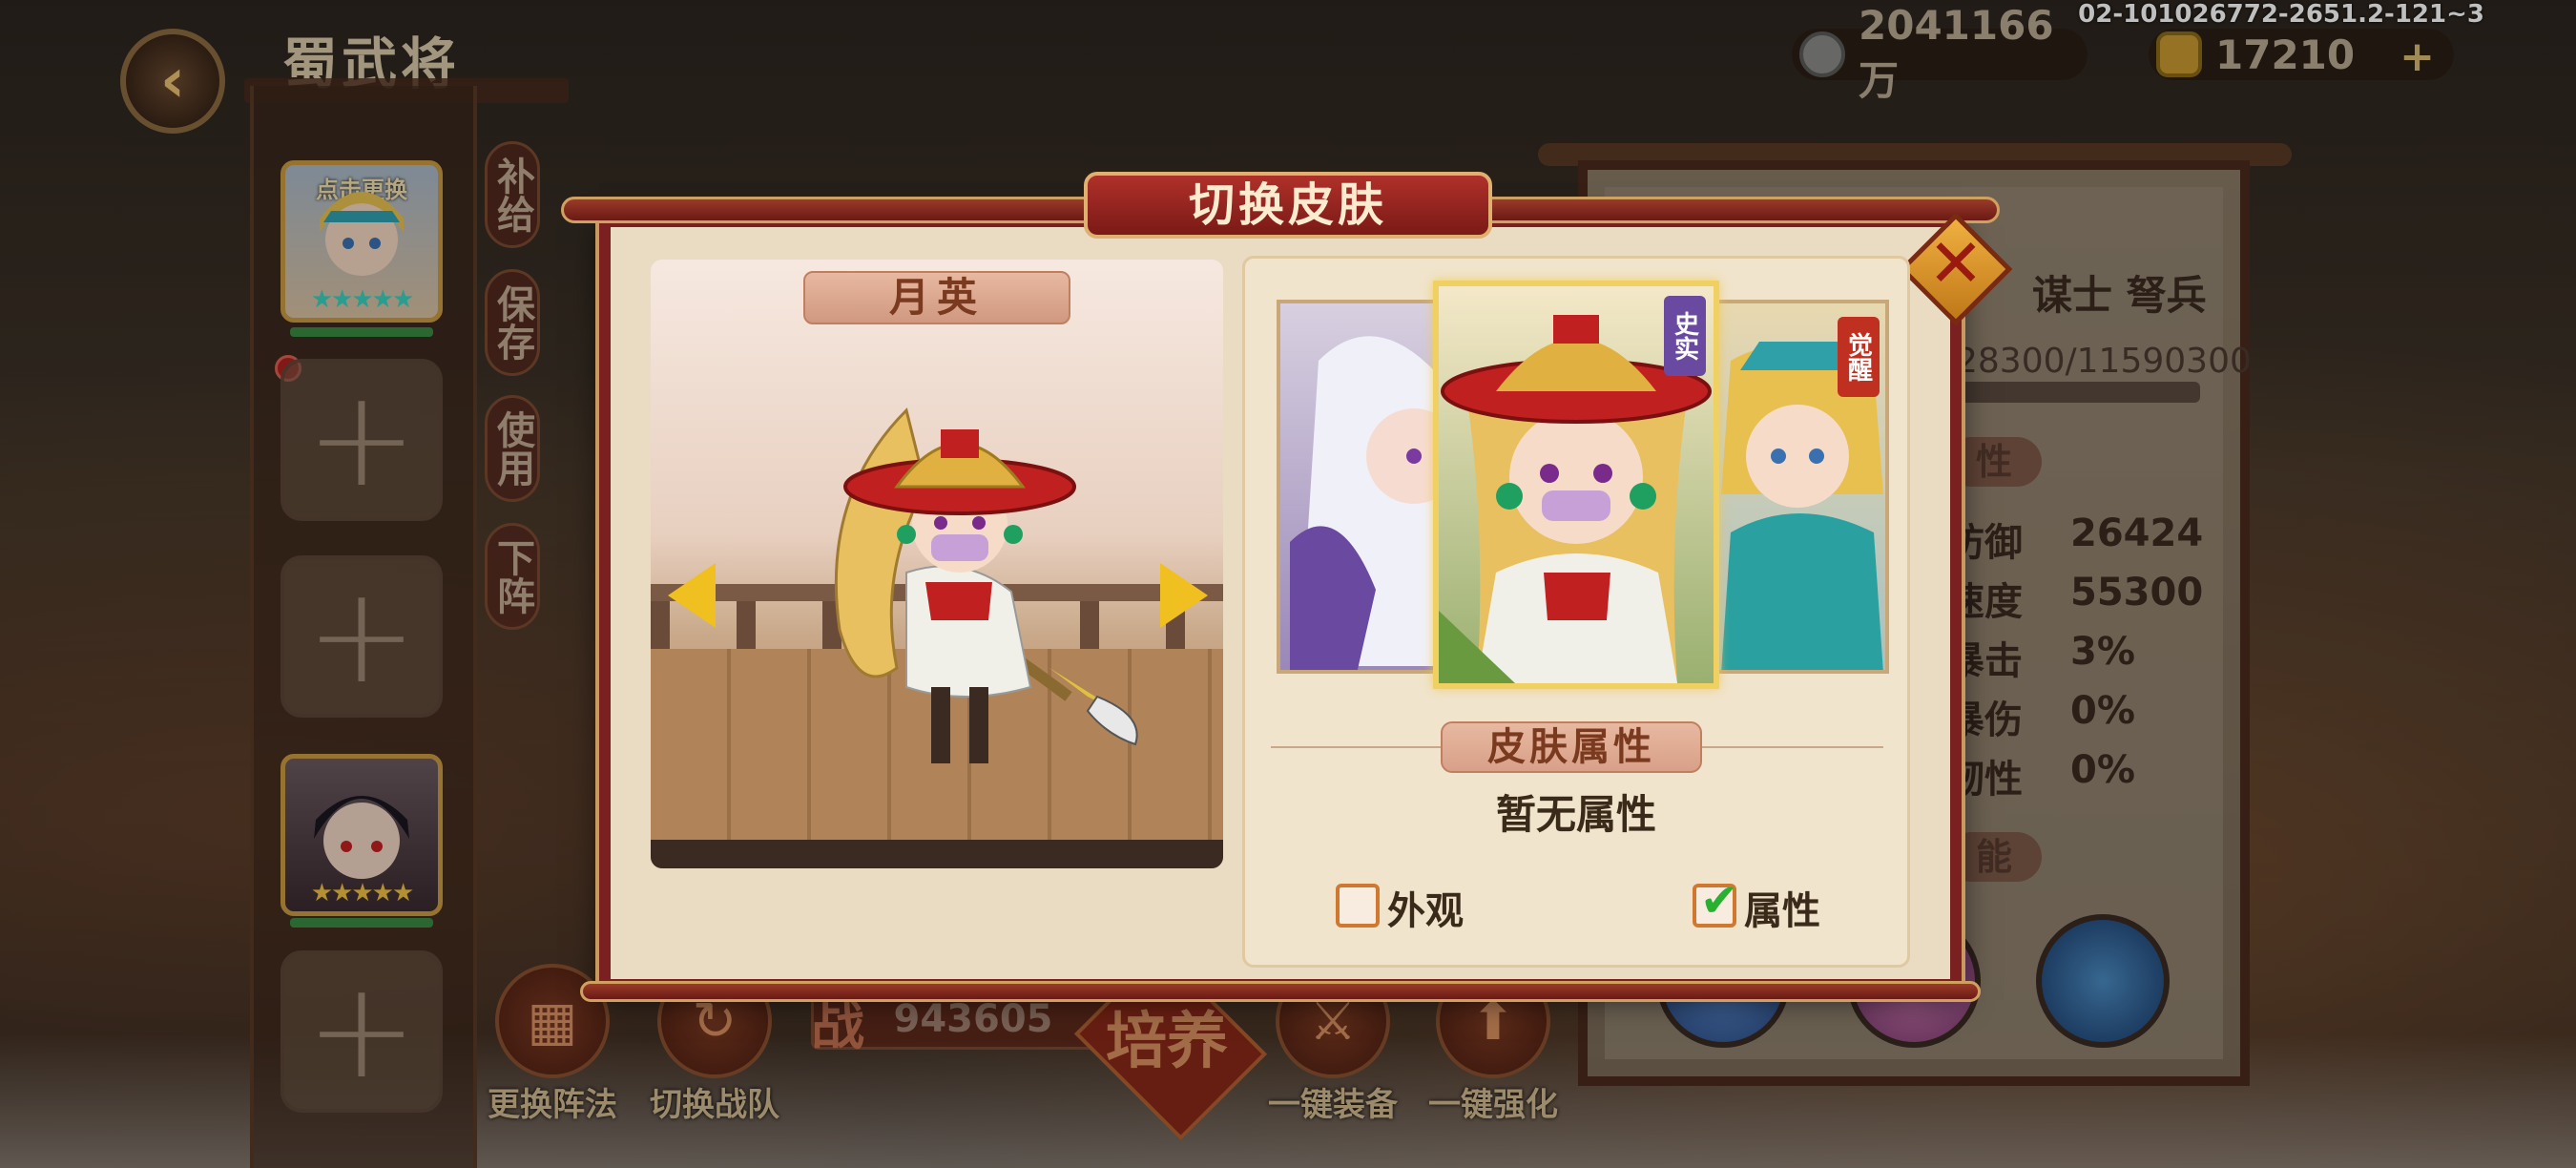 This screenshot has height=1168, width=2576. What do you see at coordinates (1288, 205) in the screenshot?
I see `dialog-title: 切换皮肤` at bounding box center [1288, 205].